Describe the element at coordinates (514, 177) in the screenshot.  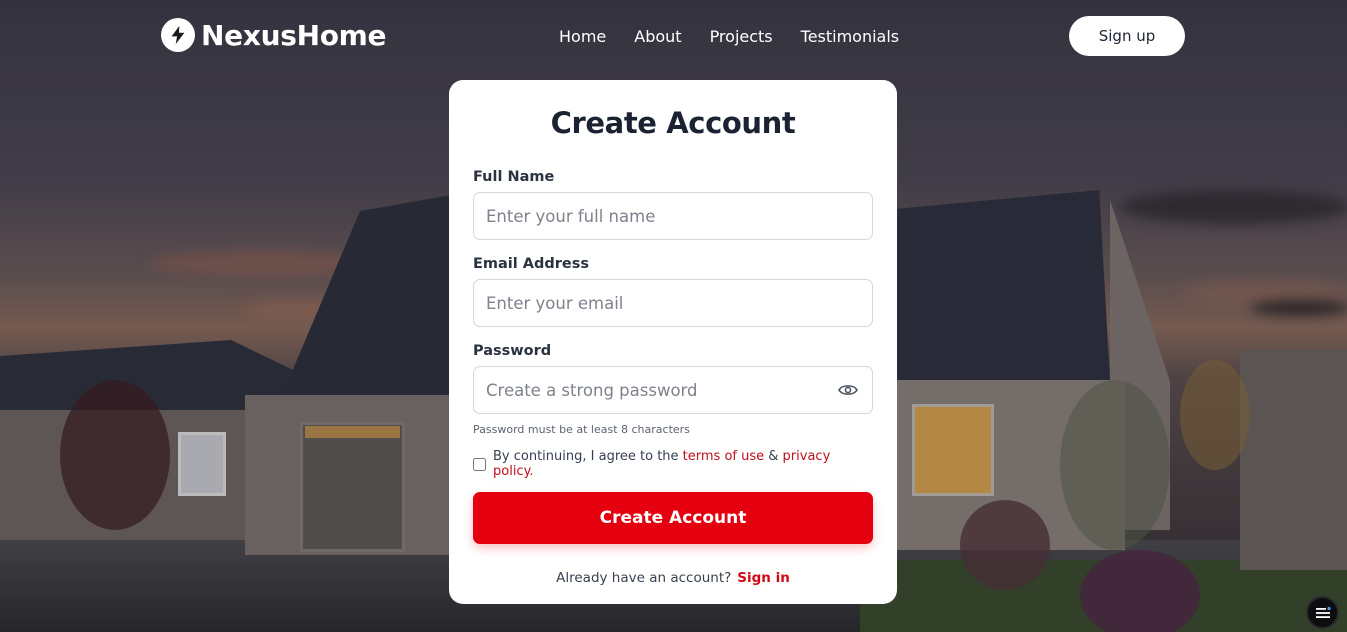
I see `full-name-label: Full Name` at that location.